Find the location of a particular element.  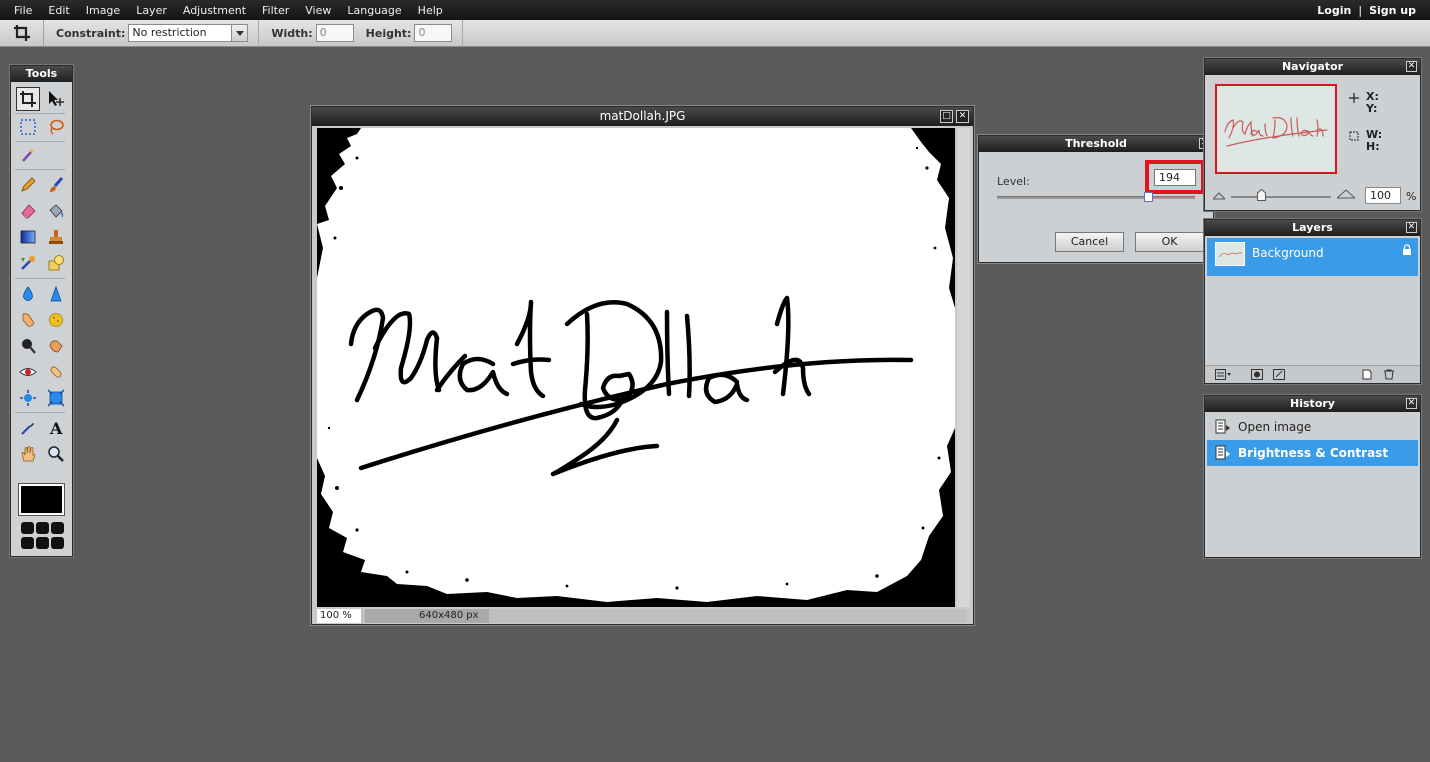

spot-heal-icon is located at coordinates (56, 372).